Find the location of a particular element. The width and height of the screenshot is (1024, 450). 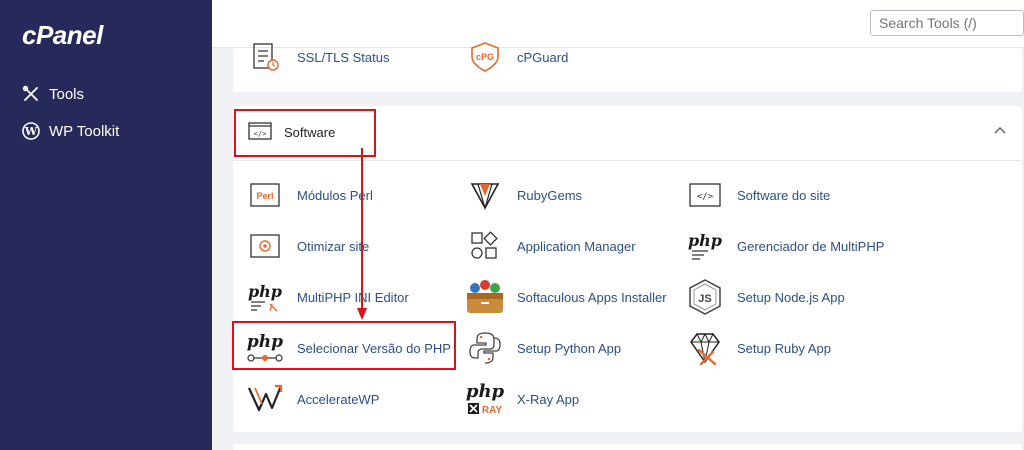

tool-cpguard: cPG cPGuard is located at coordinates (516, 57).